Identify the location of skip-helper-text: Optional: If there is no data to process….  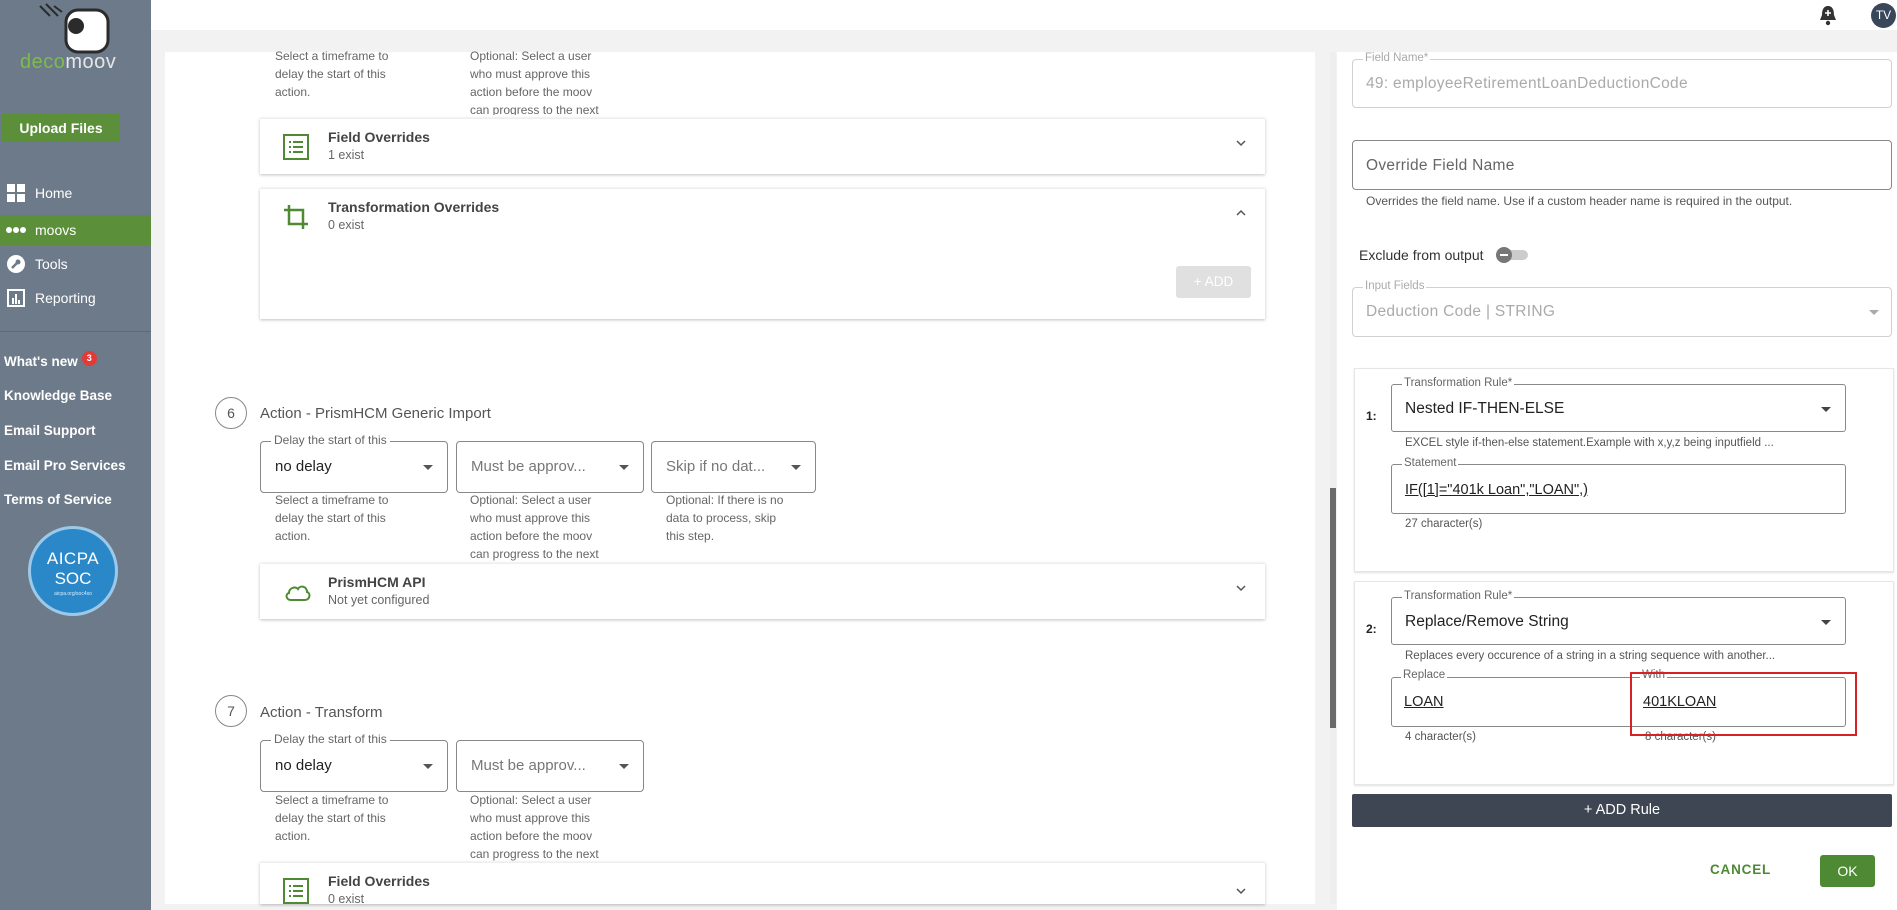
(725, 518).